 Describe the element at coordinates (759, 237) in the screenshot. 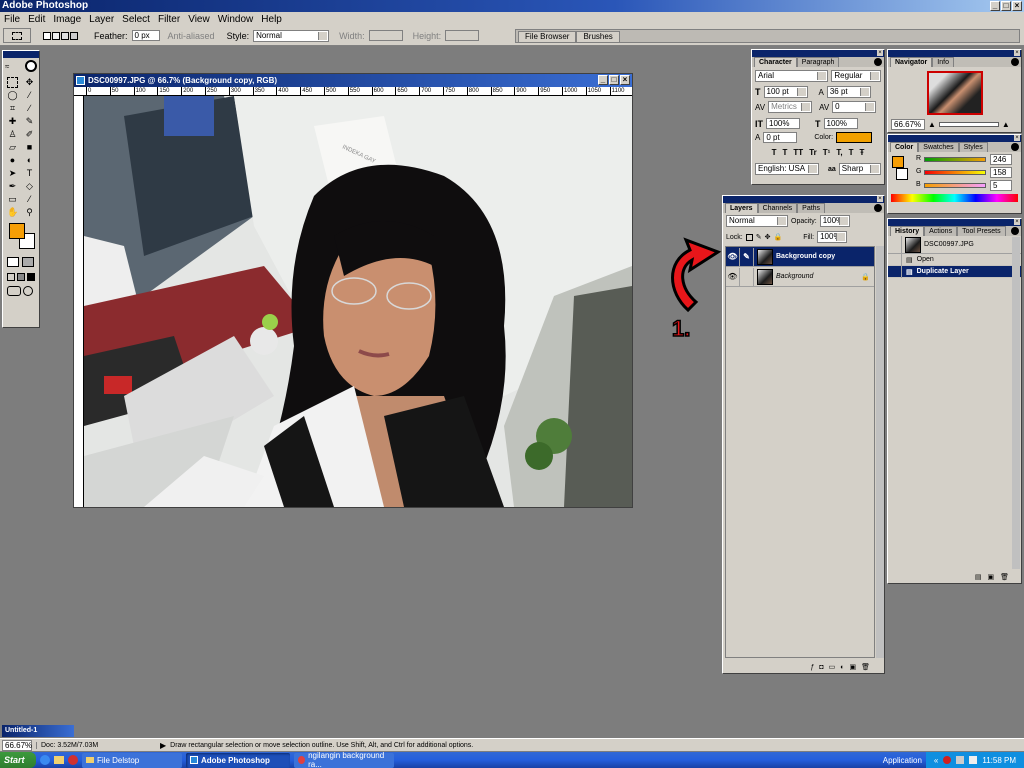

I see `lock-image-icon: ✎` at that location.